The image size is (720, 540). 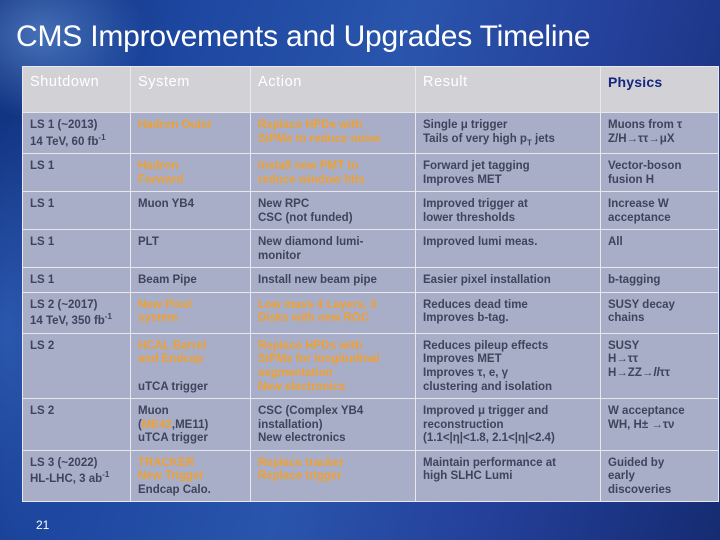 What do you see at coordinates (641, 424) in the screenshot?
I see `cell-line: WH, H± →τν` at bounding box center [641, 424].